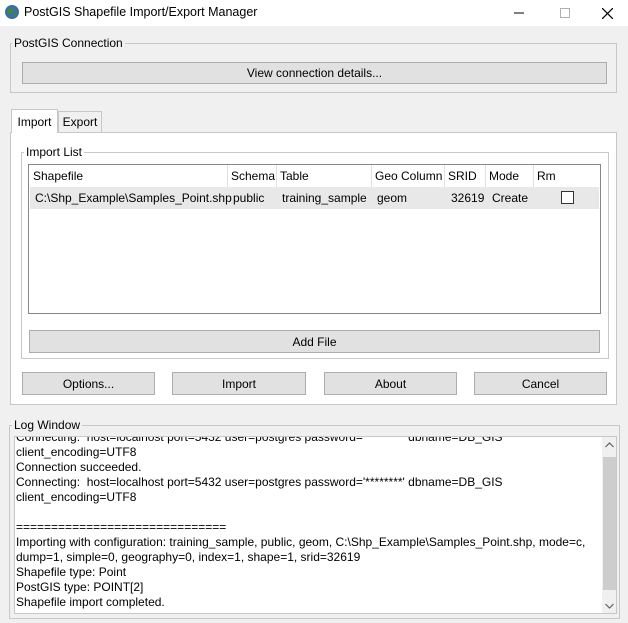  I want to click on add-file-button: Add File, so click(314, 341).